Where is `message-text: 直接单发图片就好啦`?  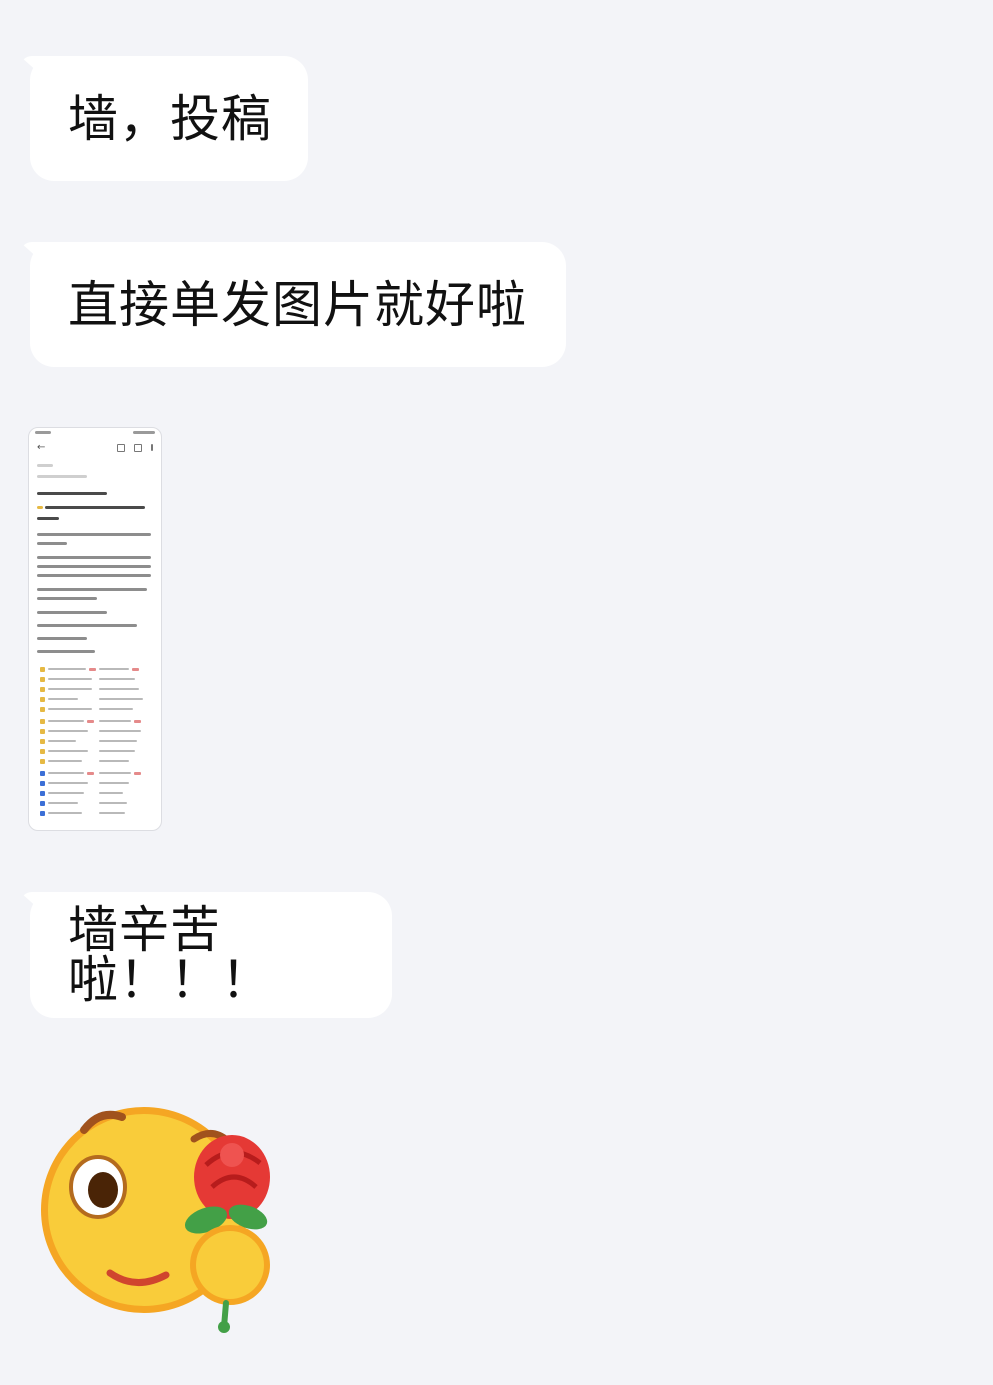
message-text: 直接单发图片就好啦 is located at coordinates (297, 304).